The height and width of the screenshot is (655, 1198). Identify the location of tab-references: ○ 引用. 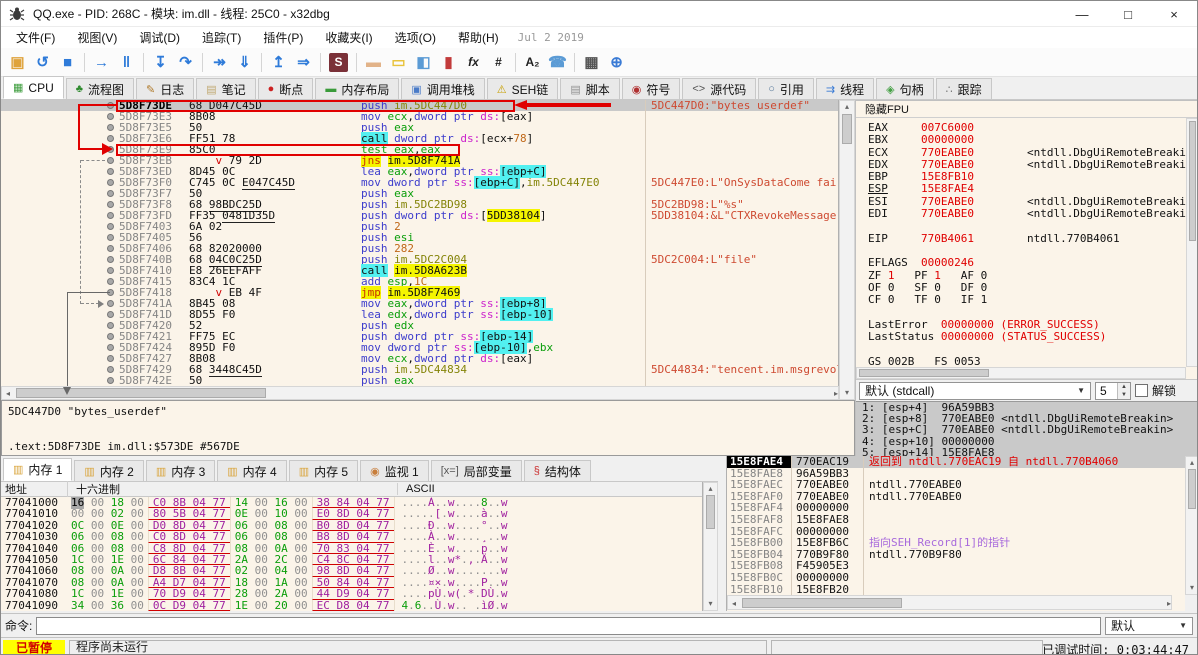
(786, 88).